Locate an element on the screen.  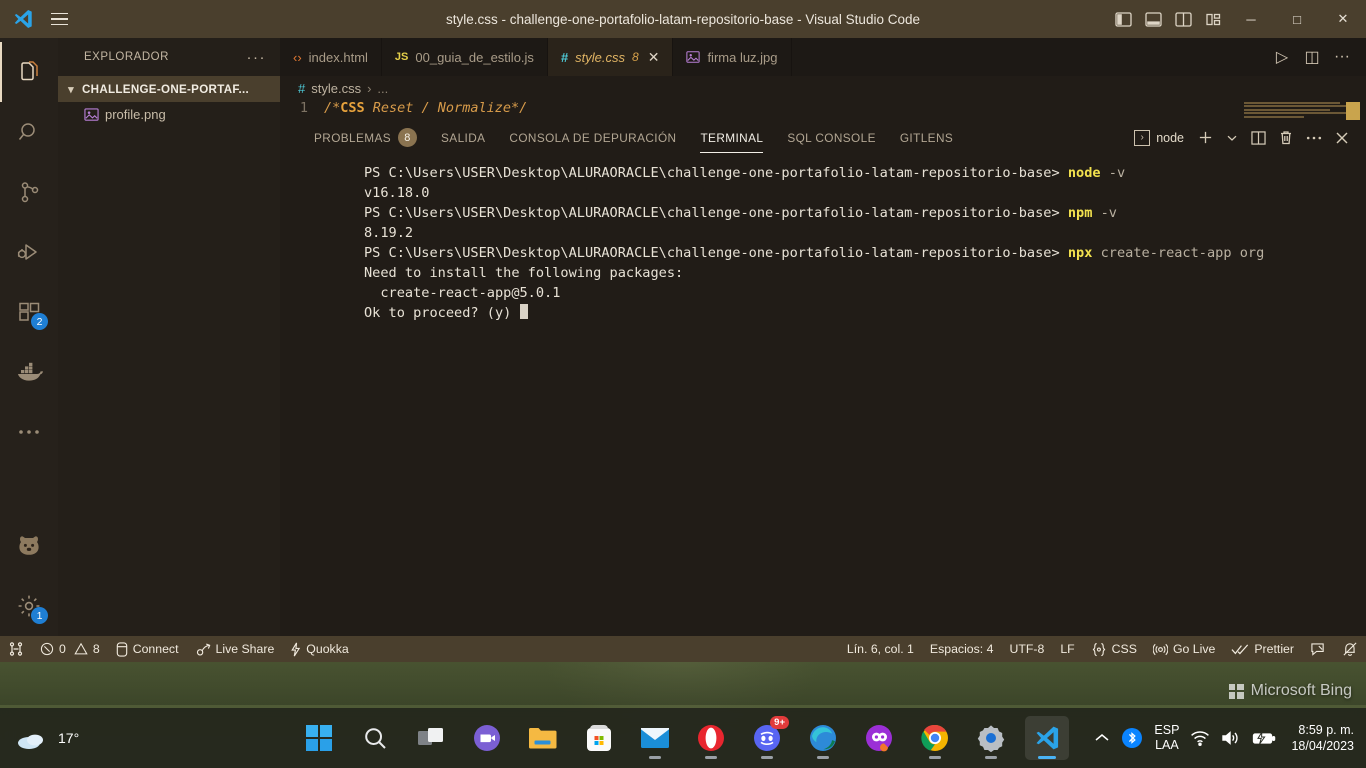
sidebar-item-search is located at coordinates (29, 132).